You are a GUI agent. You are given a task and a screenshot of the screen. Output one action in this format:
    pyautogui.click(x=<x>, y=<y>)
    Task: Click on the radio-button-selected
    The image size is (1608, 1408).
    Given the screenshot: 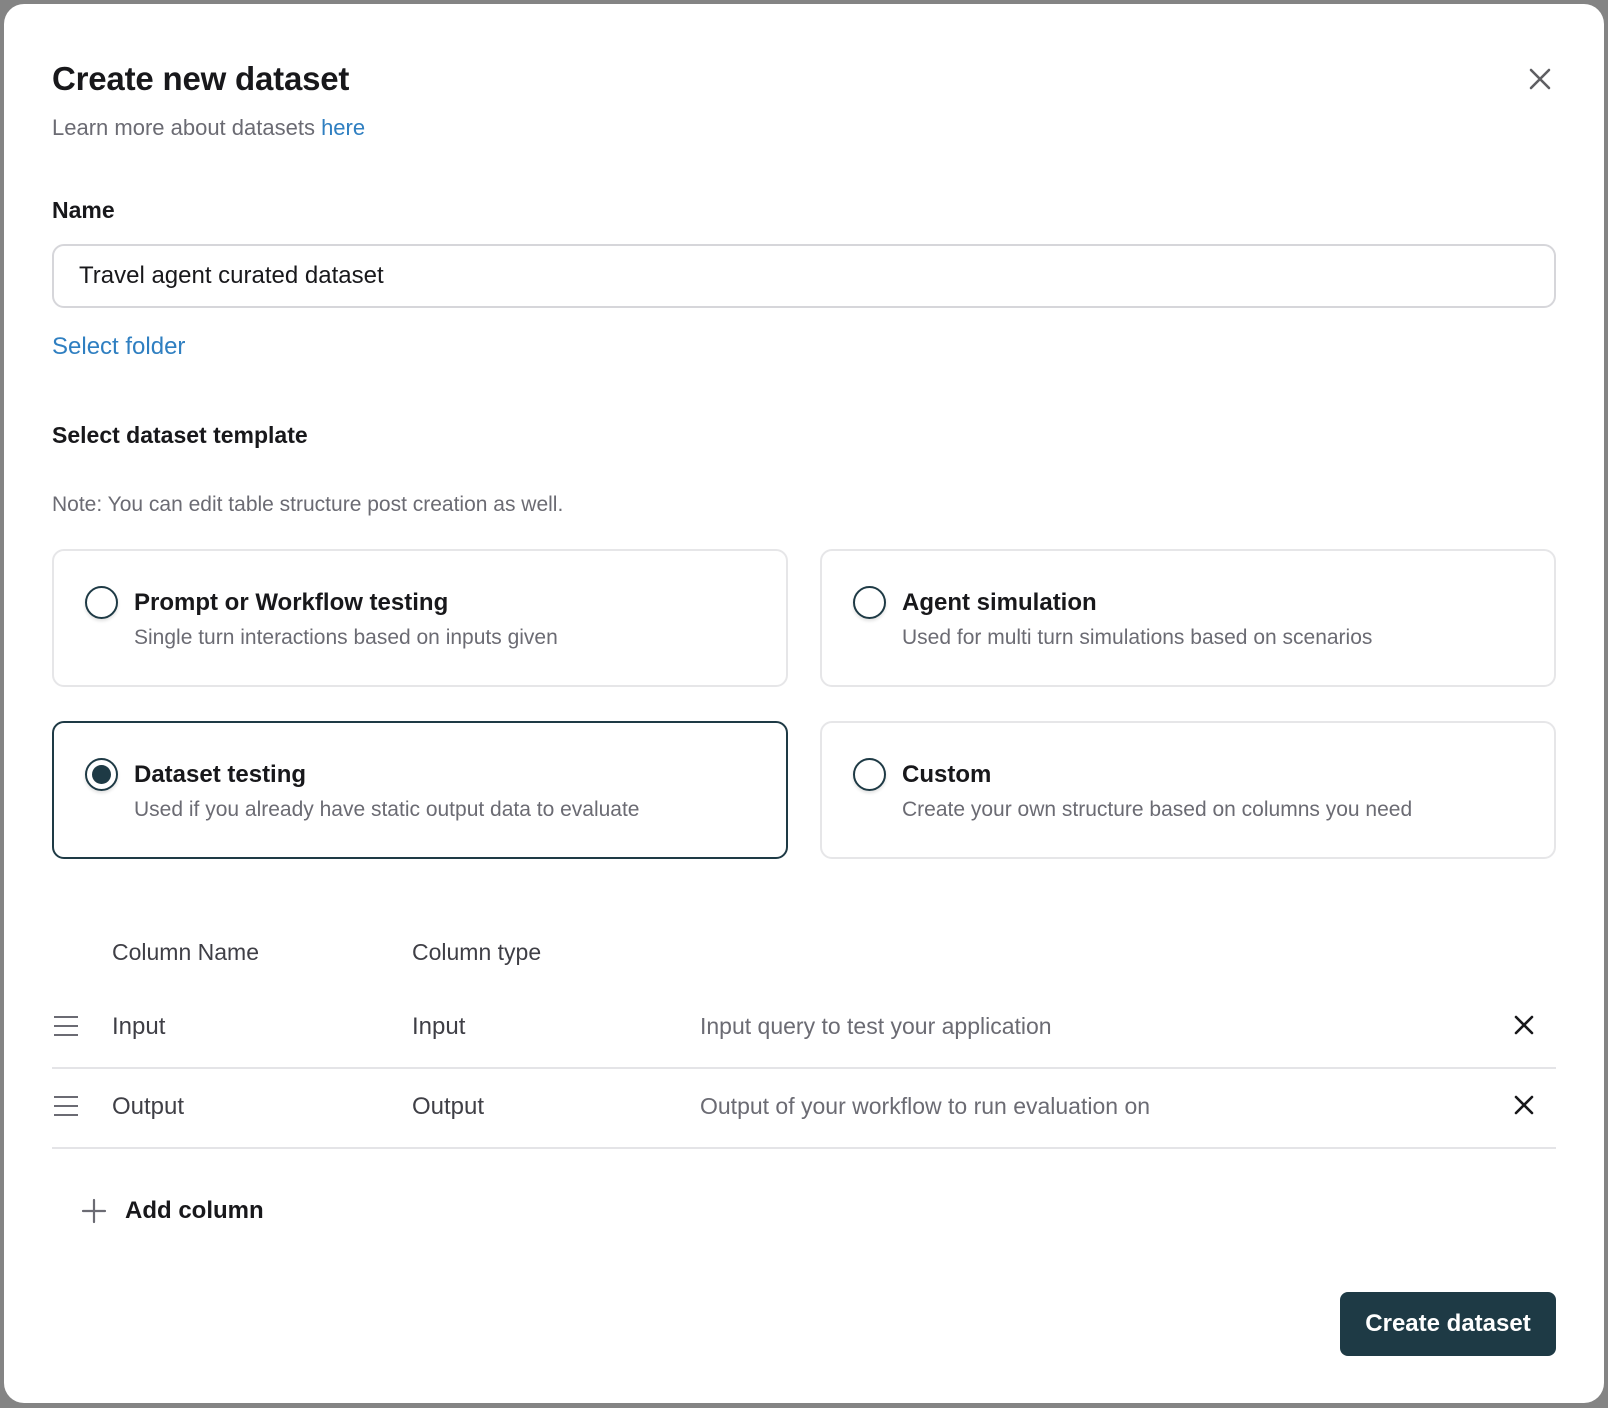 What is the action you would take?
    pyautogui.click(x=101, y=774)
    